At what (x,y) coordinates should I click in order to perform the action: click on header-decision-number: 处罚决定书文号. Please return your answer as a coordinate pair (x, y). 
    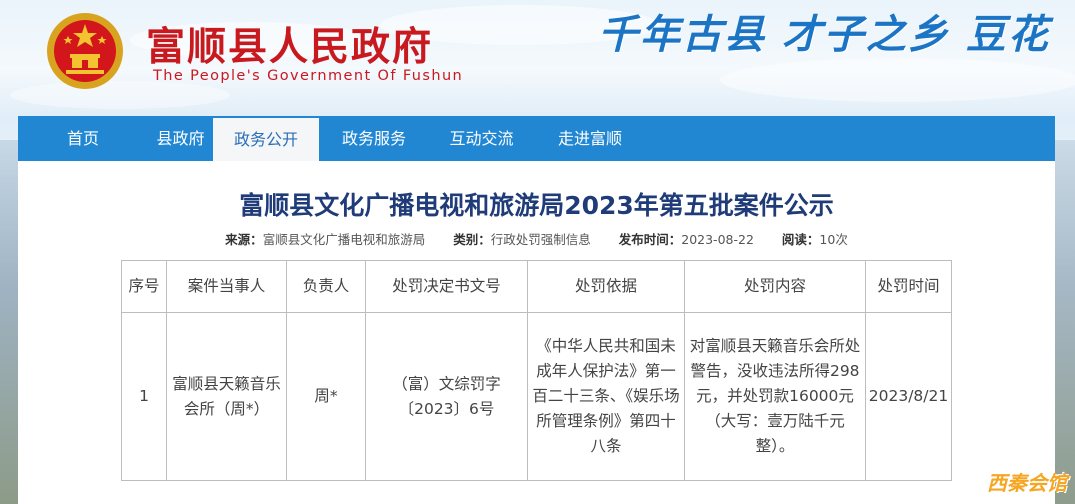
    Looking at the image, I should click on (446, 286).